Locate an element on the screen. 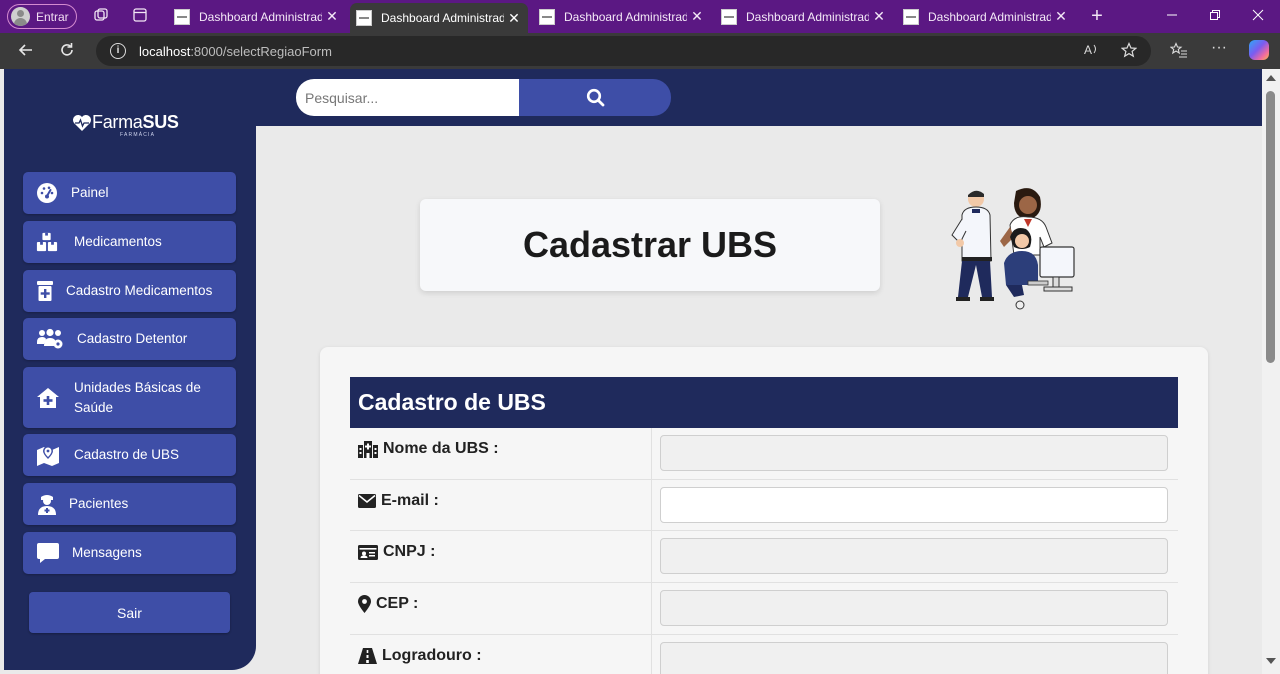 This screenshot has width=1280, height=674. field-label-row: Nome da UBS : is located at coordinates (501, 453).